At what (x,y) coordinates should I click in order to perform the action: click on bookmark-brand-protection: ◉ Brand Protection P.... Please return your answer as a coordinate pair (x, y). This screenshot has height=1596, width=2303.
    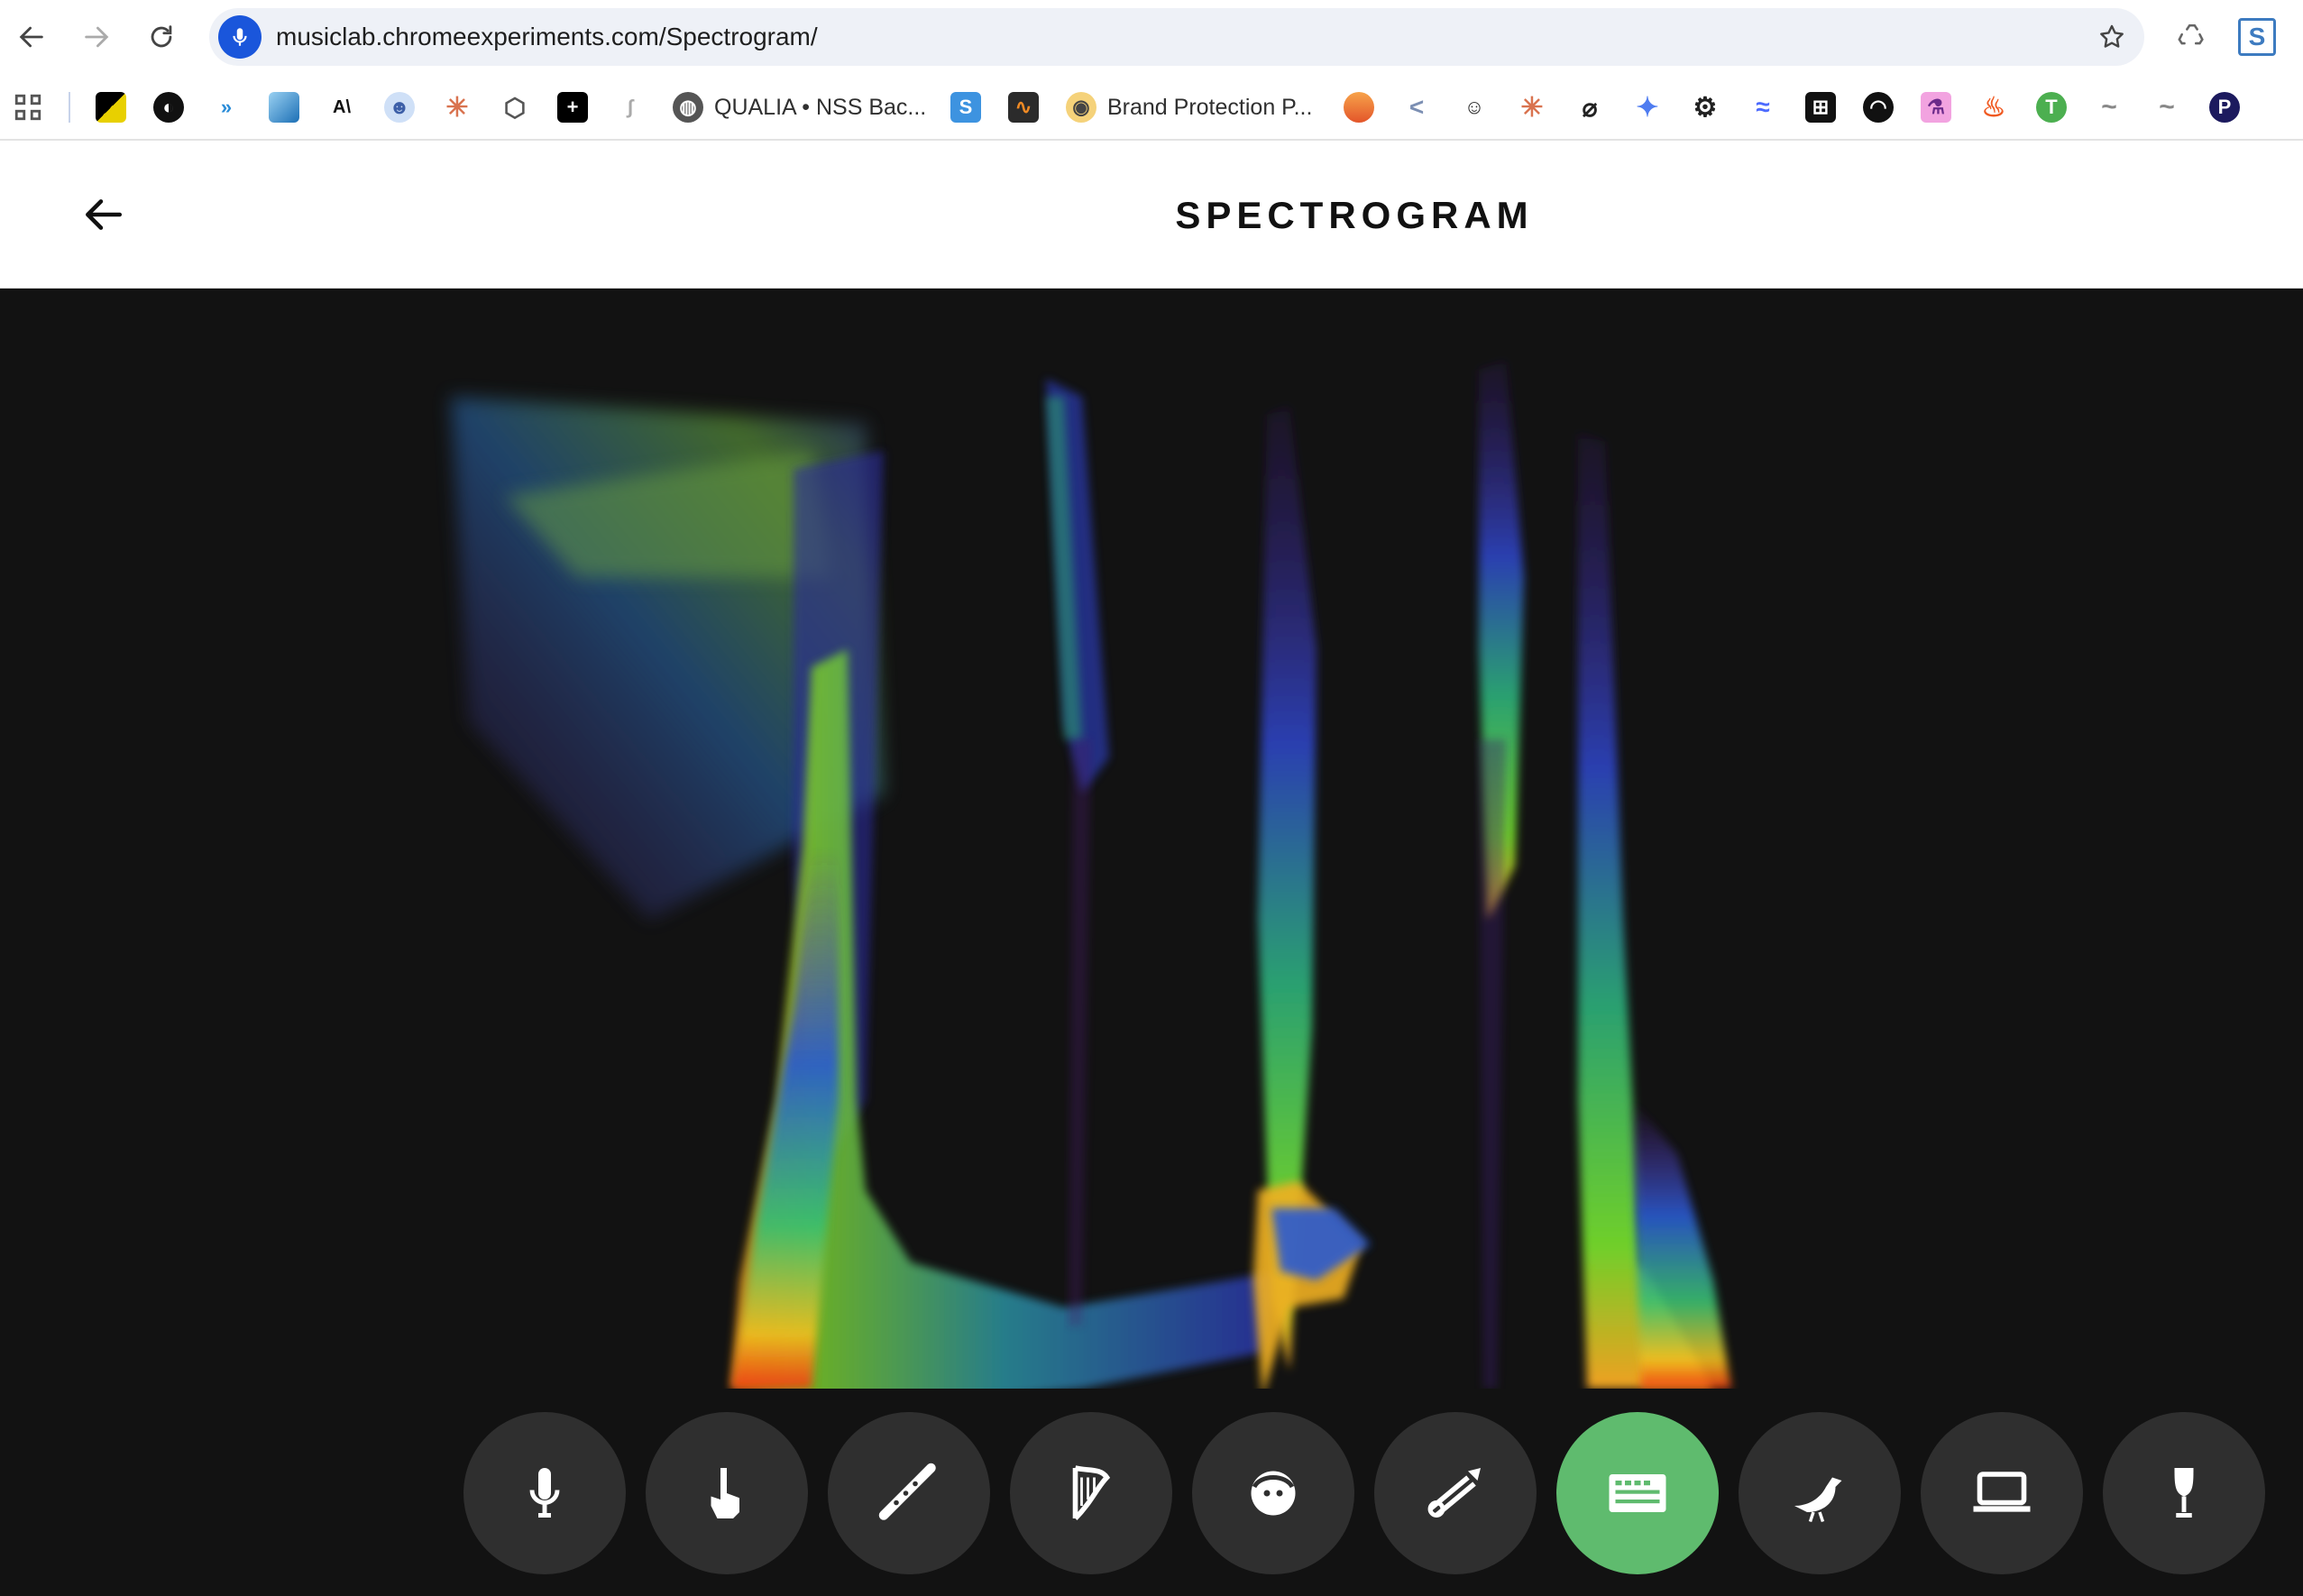
    Looking at the image, I should click on (1189, 107).